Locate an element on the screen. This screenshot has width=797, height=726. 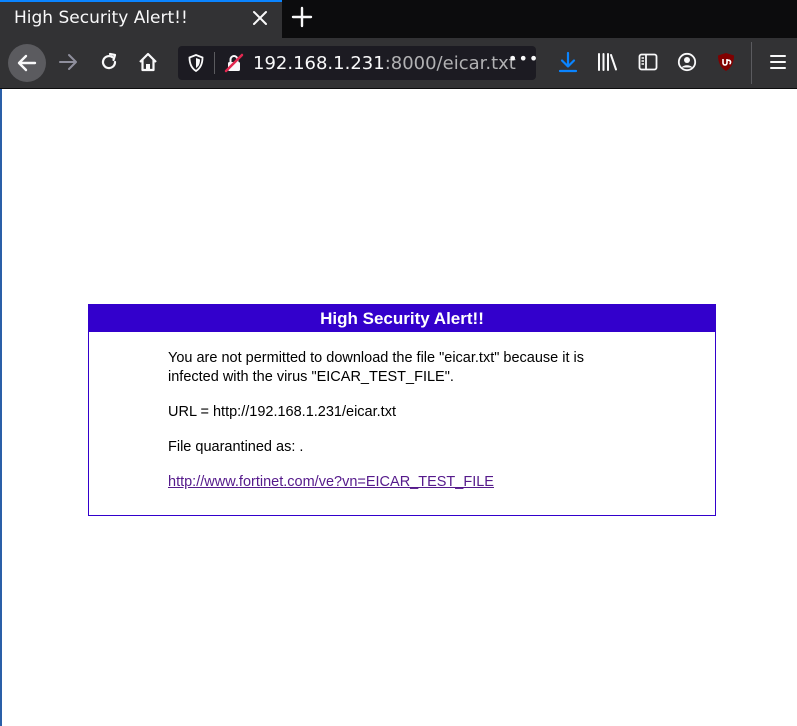
new-tab-icon is located at coordinates (302, 17).